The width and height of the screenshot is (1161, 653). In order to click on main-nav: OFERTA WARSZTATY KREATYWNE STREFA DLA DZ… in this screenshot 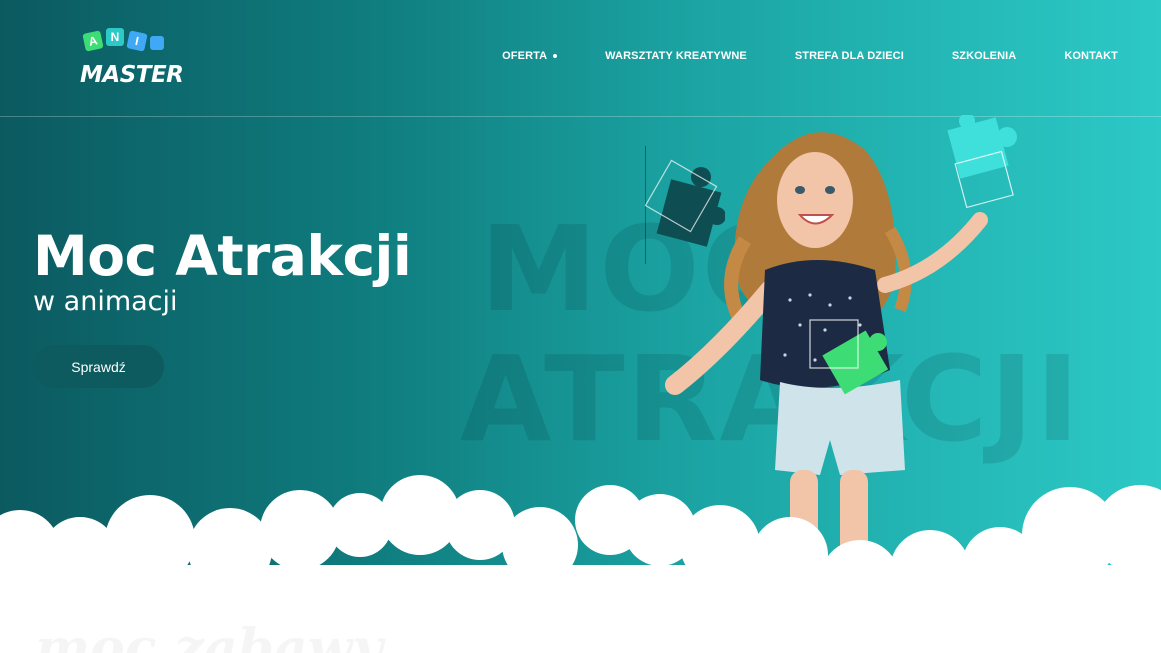, I will do `click(810, 56)`.